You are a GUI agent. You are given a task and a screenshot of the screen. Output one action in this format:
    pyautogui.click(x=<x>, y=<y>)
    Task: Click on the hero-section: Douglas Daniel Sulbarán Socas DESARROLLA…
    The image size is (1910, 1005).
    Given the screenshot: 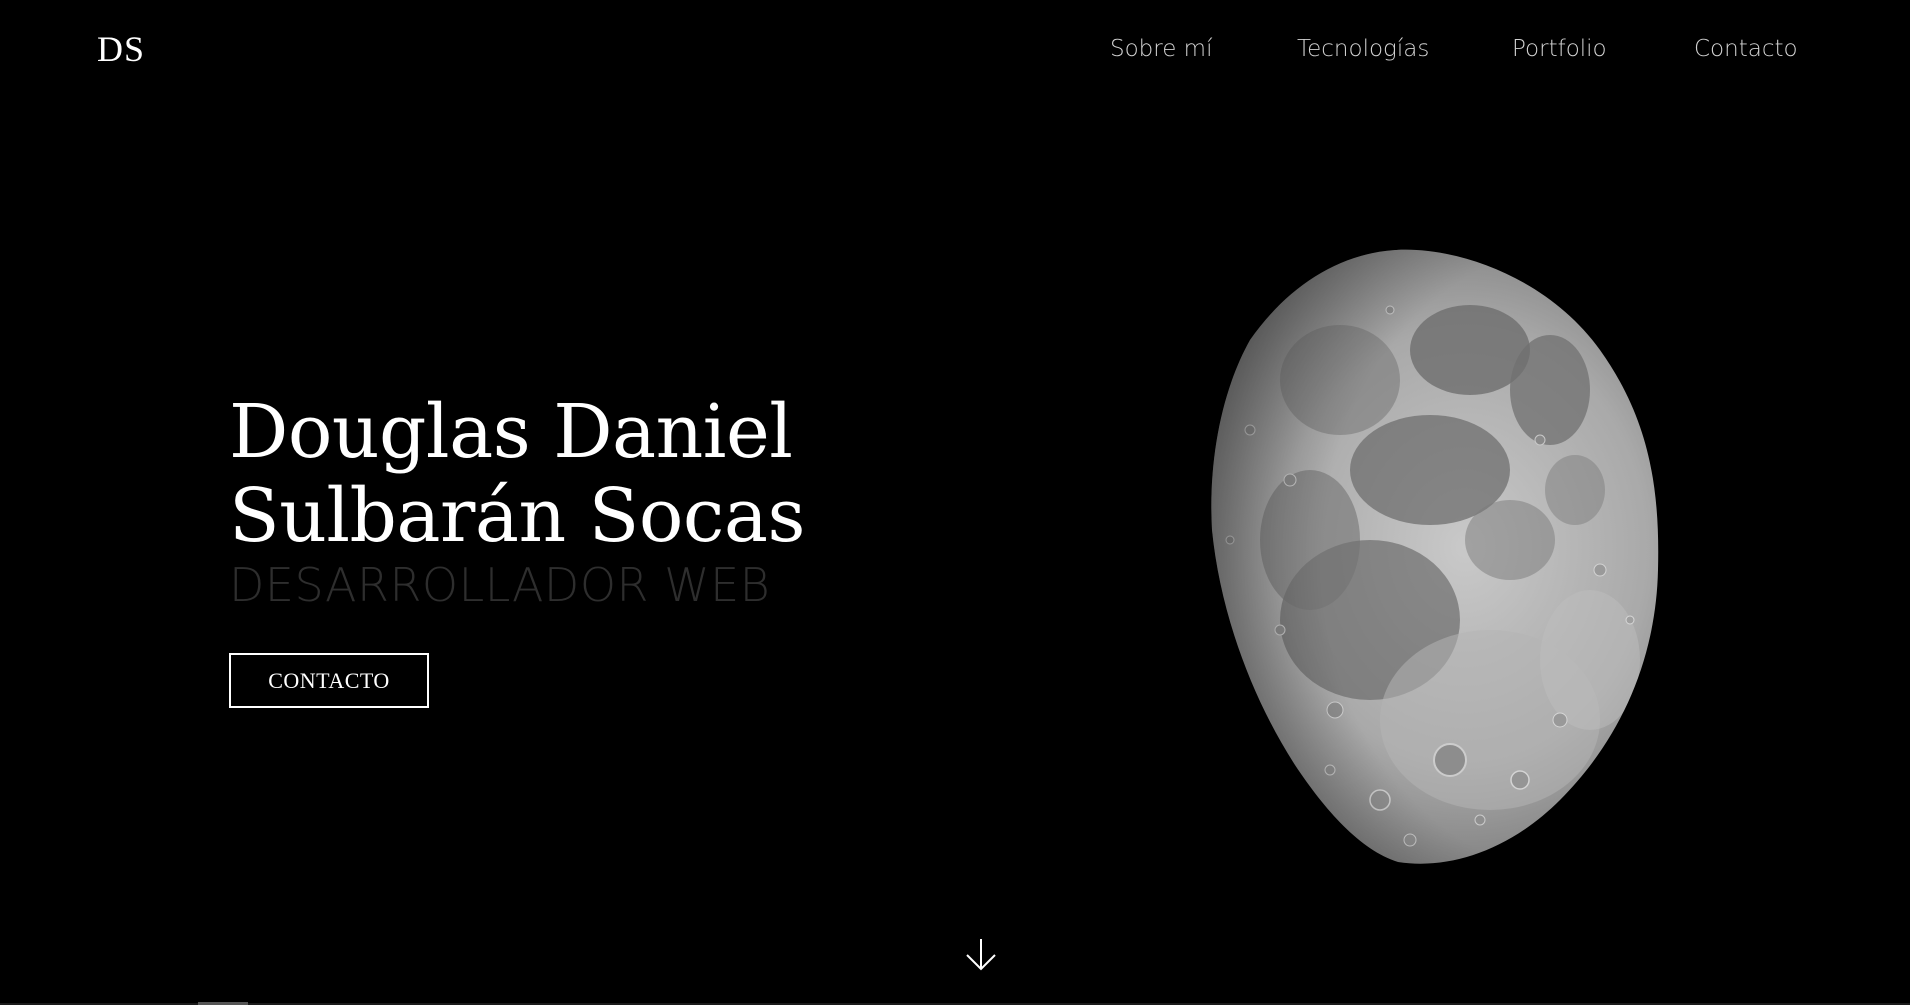 What is the action you would take?
    pyautogui.click(x=517, y=500)
    